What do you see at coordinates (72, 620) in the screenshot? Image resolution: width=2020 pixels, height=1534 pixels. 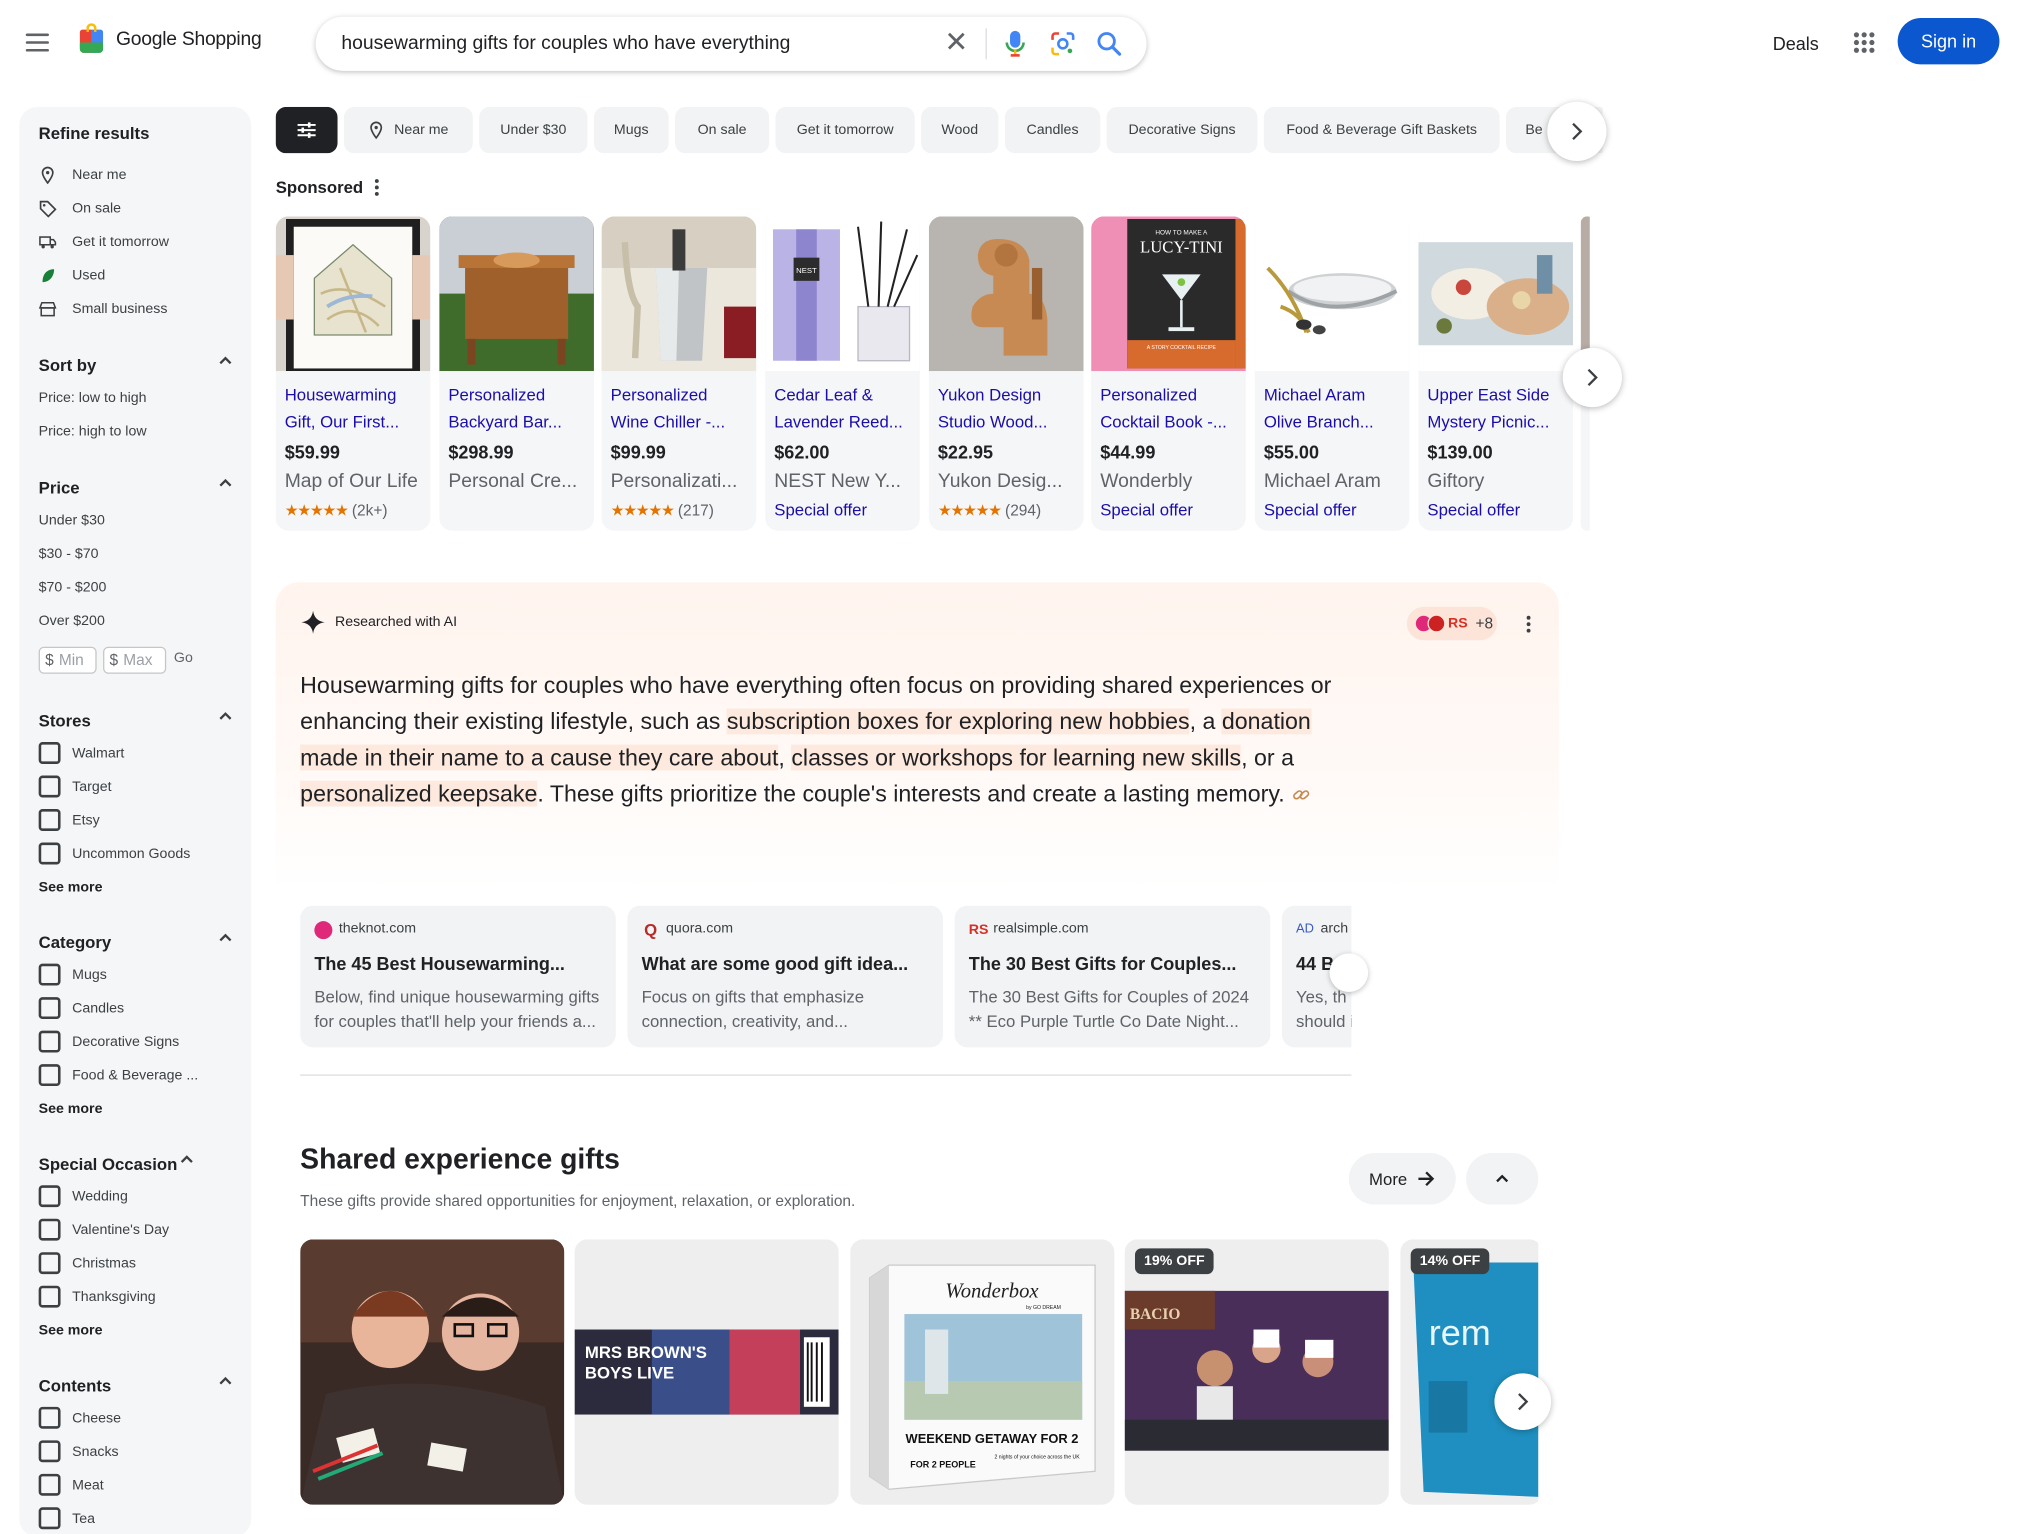 I see `price-over-200: Over $200` at bounding box center [72, 620].